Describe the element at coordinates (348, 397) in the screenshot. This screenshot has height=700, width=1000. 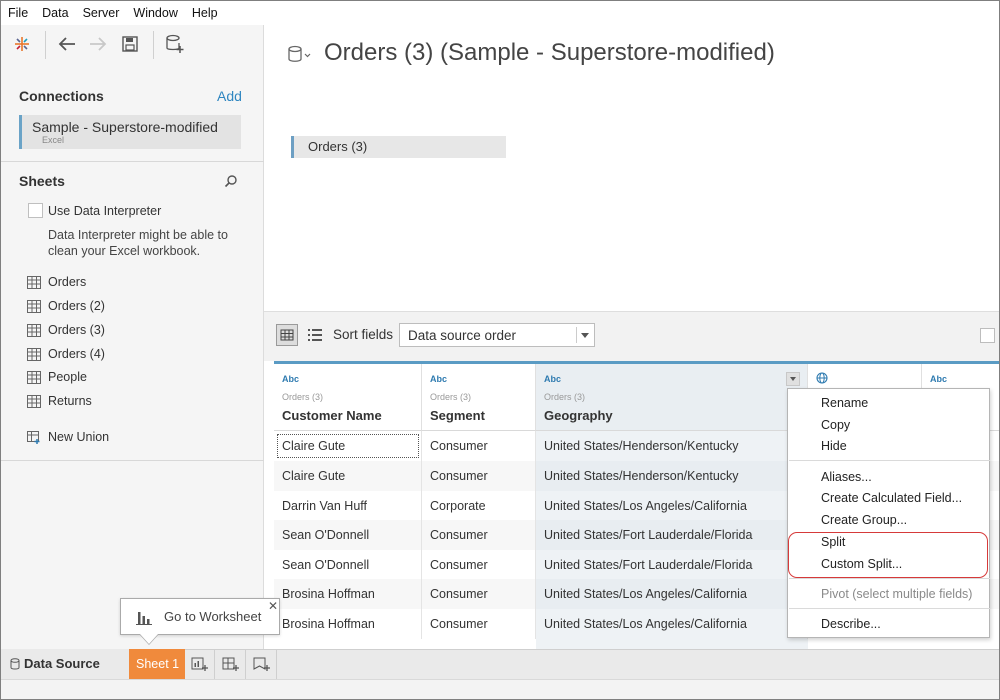
I see `column-header-customer-name: Abc Orders (3) Customer Name` at that location.